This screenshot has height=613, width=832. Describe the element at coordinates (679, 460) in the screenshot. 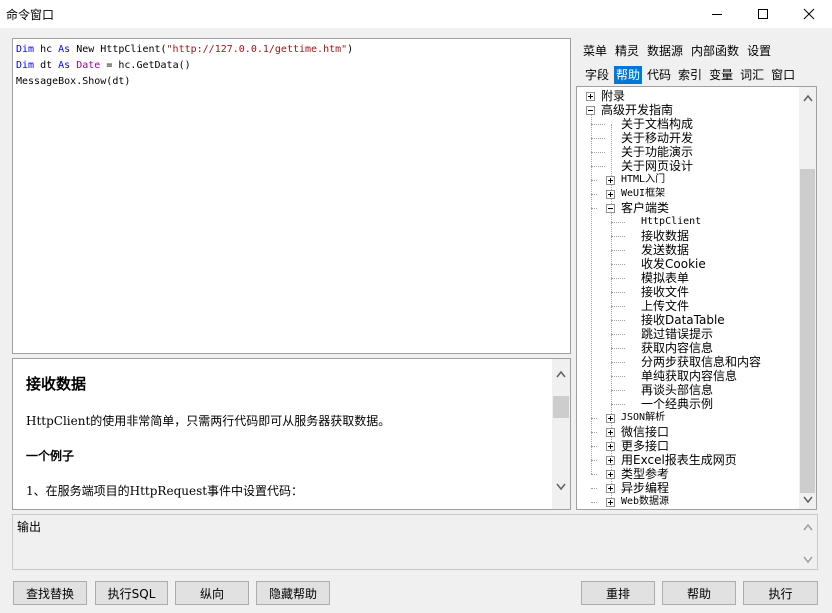

I see `tree-item: 用Excel报表生成网页` at that location.